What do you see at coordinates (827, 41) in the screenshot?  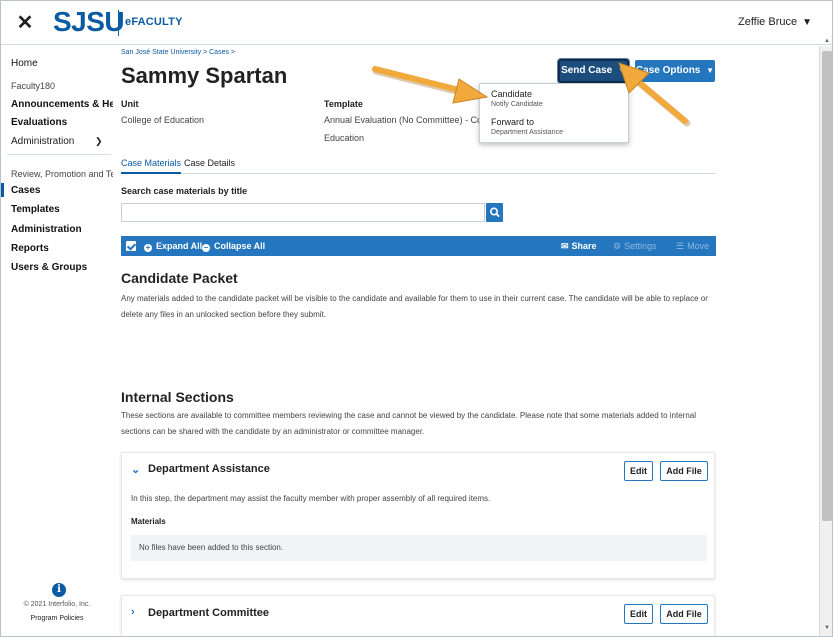 I see `scroll-up-icon: ▲` at bounding box center [827, 41].